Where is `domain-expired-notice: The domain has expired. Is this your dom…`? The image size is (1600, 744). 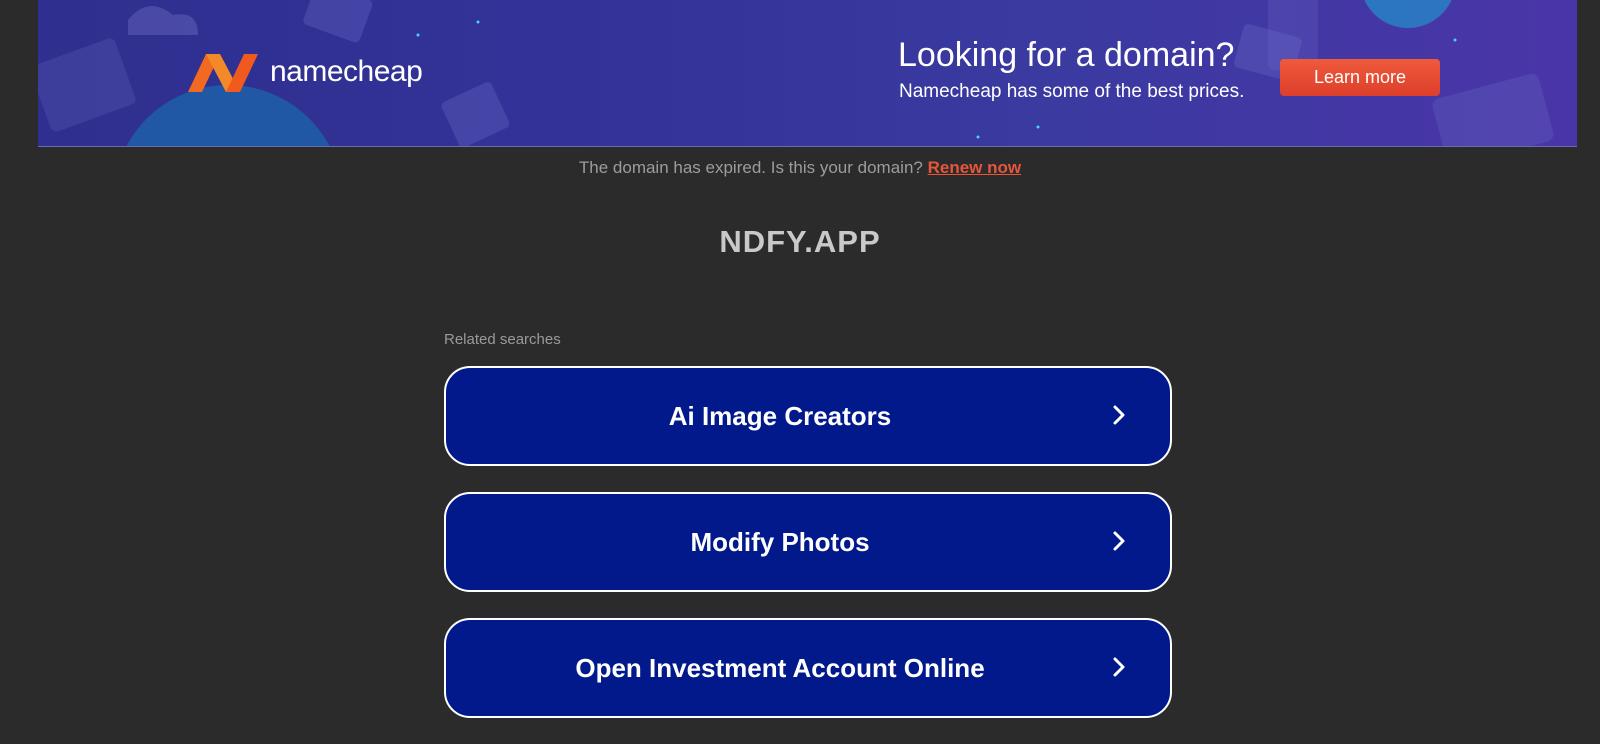 domain-expired-notice: The domain has expired. Is this your dom… is located at coordinates (800, 168).